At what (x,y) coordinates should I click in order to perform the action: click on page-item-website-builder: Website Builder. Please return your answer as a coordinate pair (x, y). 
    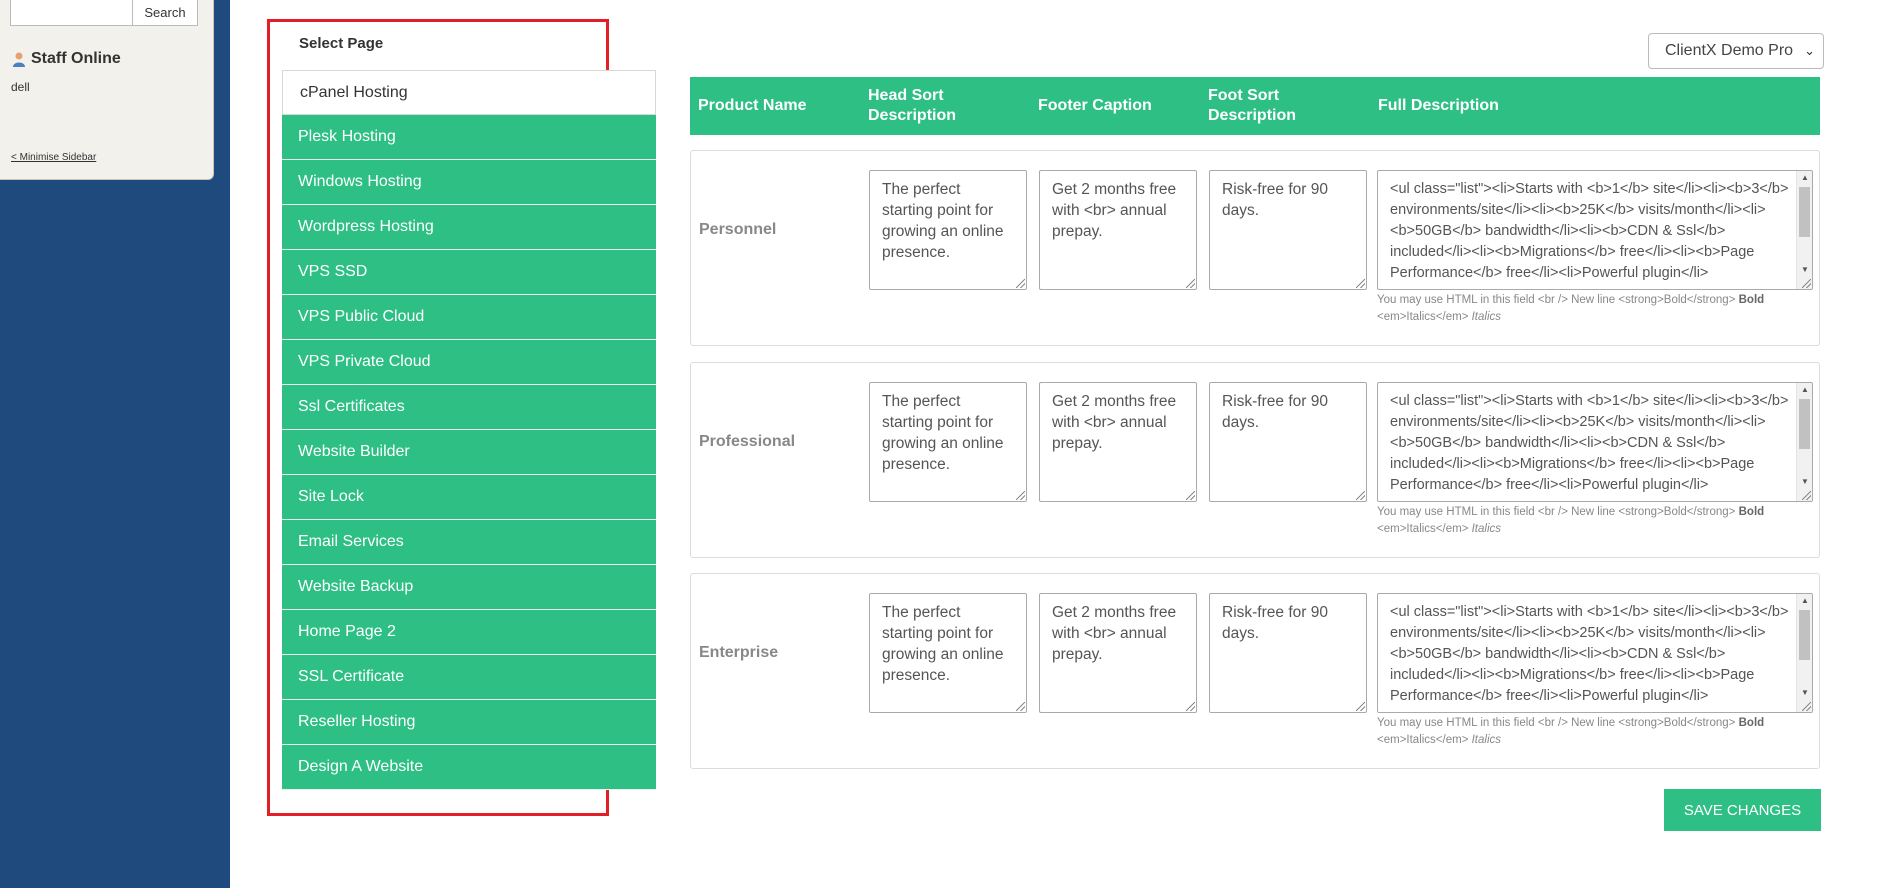
    Looking at the image, I should click on (469, 452).